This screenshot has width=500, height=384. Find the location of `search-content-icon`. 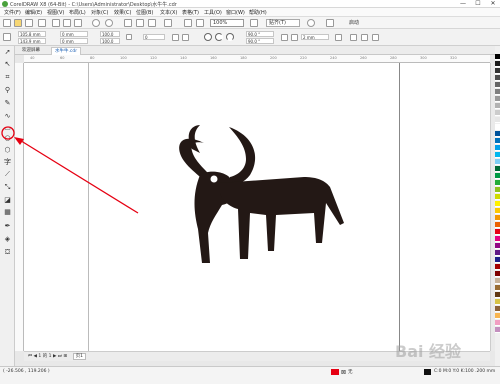

search-content-icon is located at coordinates (128, 23).